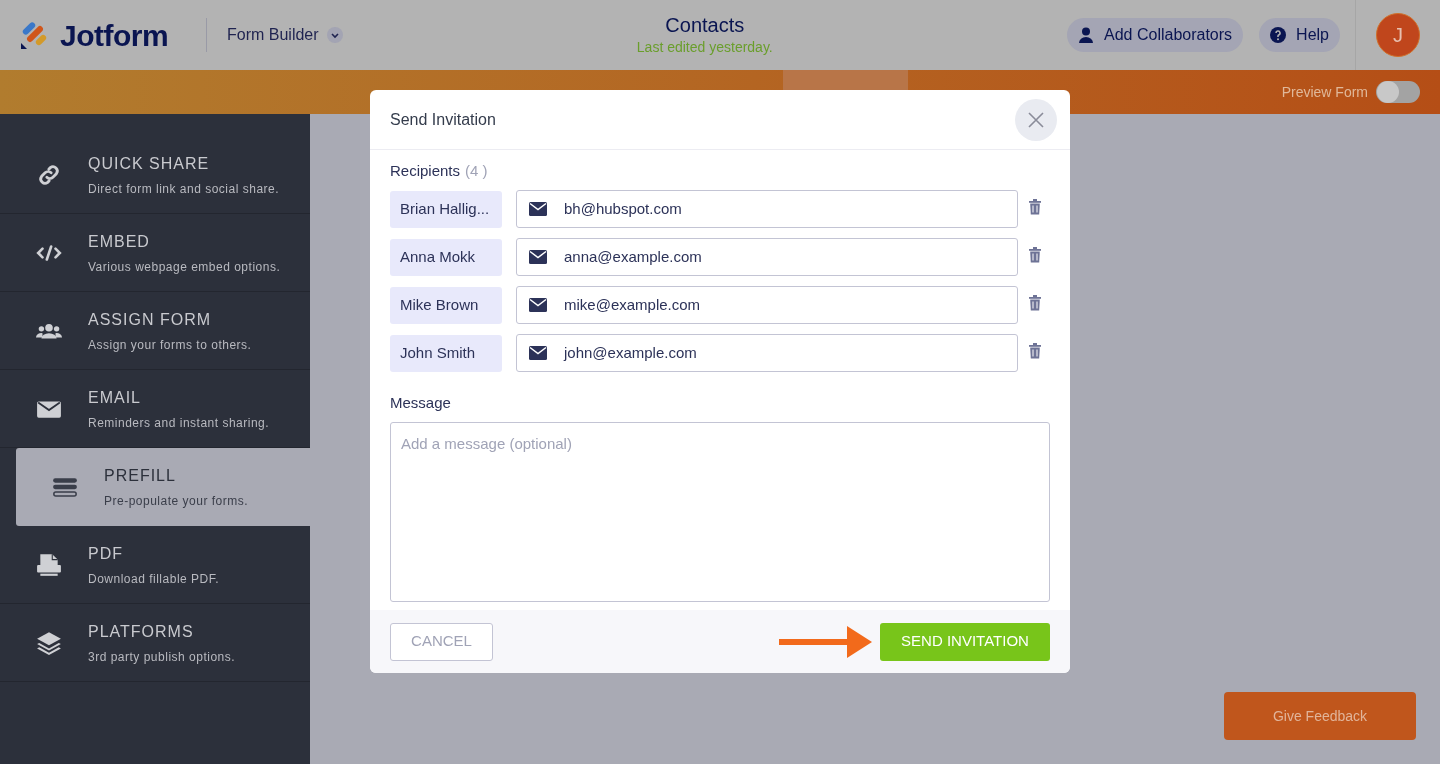 The height and width of the screenshot is (764, 1440). Describe the element at coordinates (767, 257) in the screenshot. I see `email-field: anna@example.com` at that location.